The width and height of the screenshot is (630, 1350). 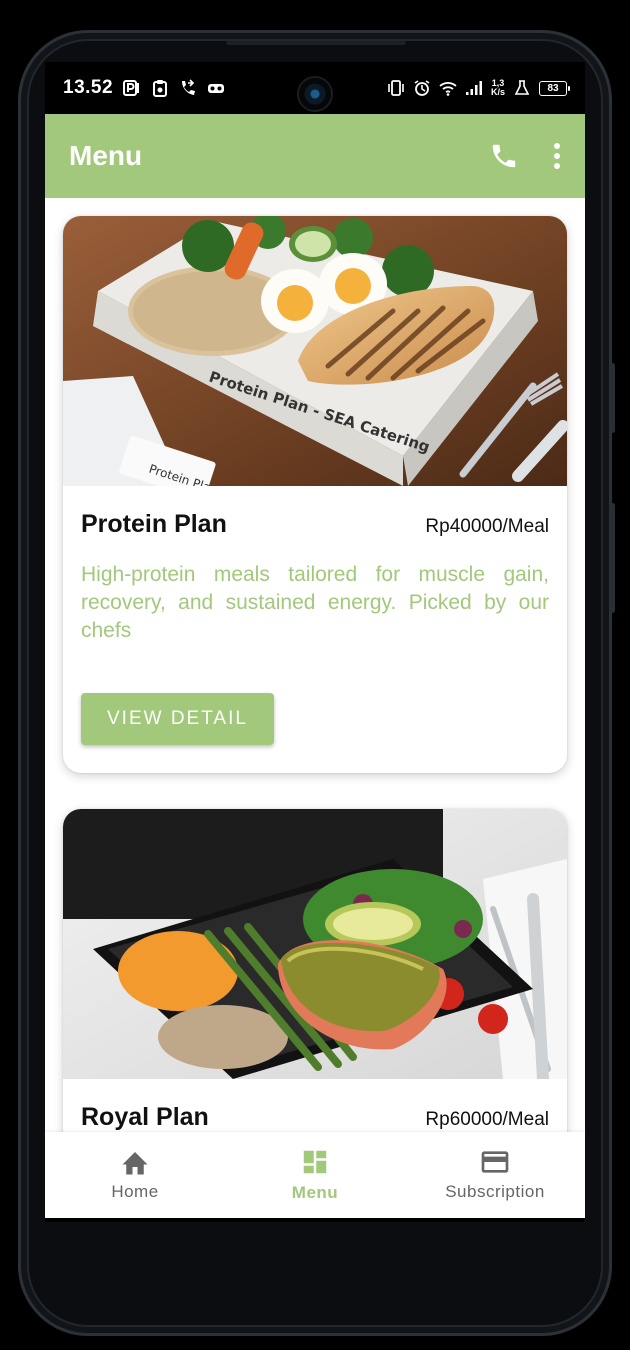 I want to click on alarm-icon, so click(x=422, y=88).